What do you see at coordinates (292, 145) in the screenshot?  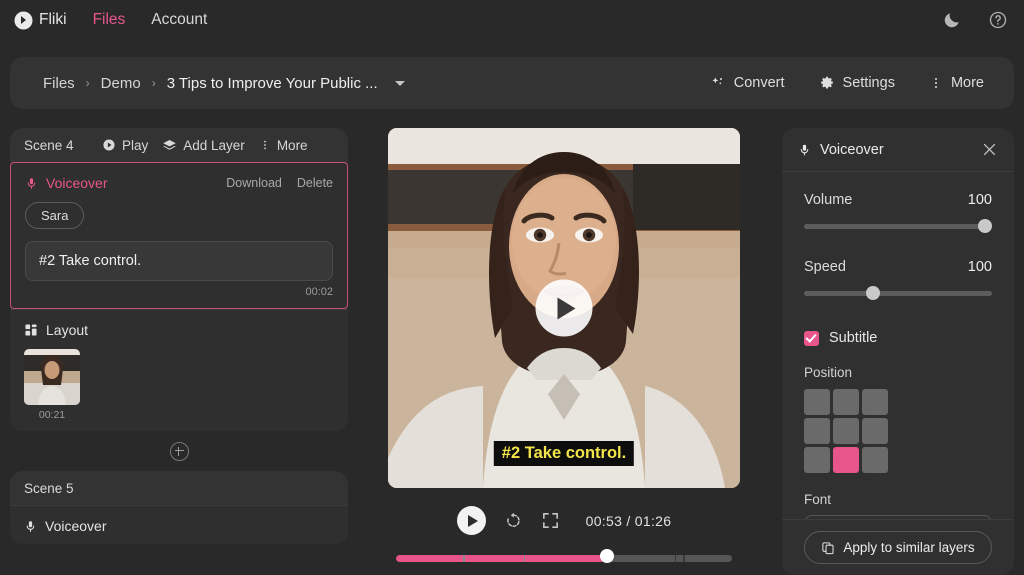 I see `scene-more-label: More` at bounding box center [292, 145].